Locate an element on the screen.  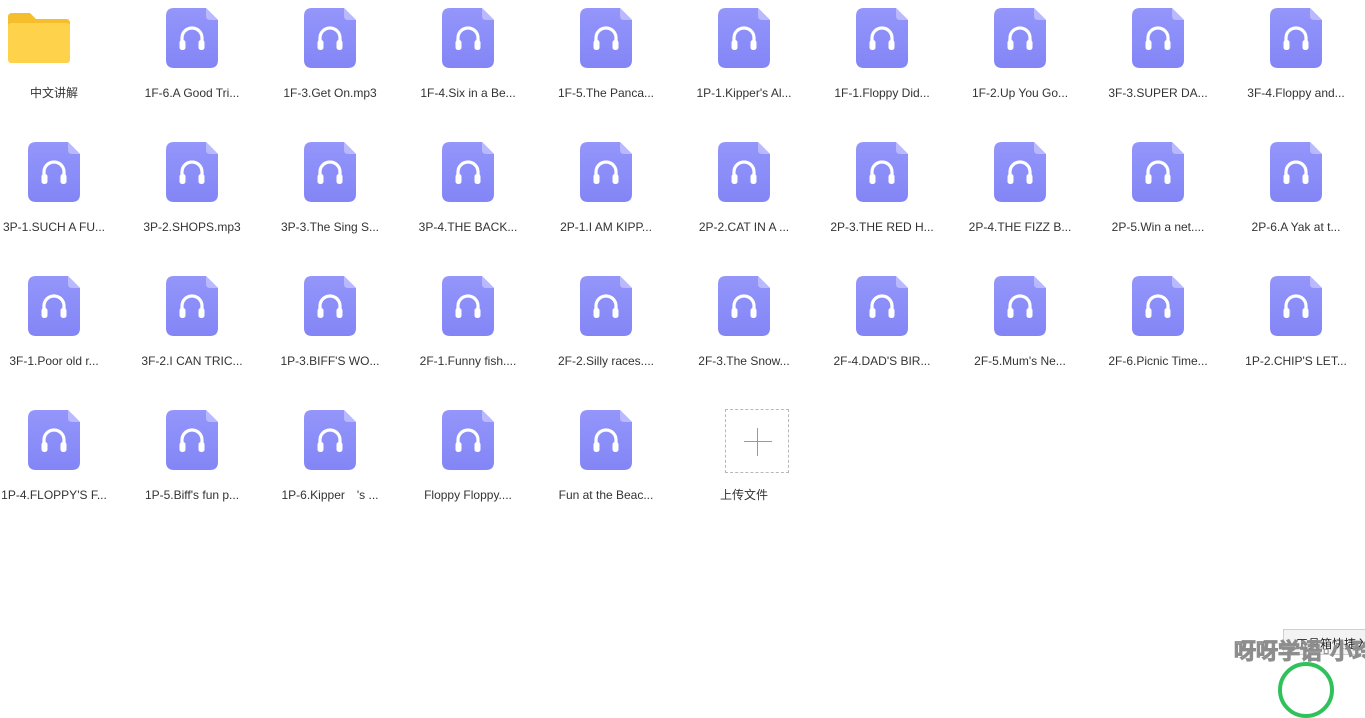
item-label: 中文讲解 is located at coordinates (53, 93).